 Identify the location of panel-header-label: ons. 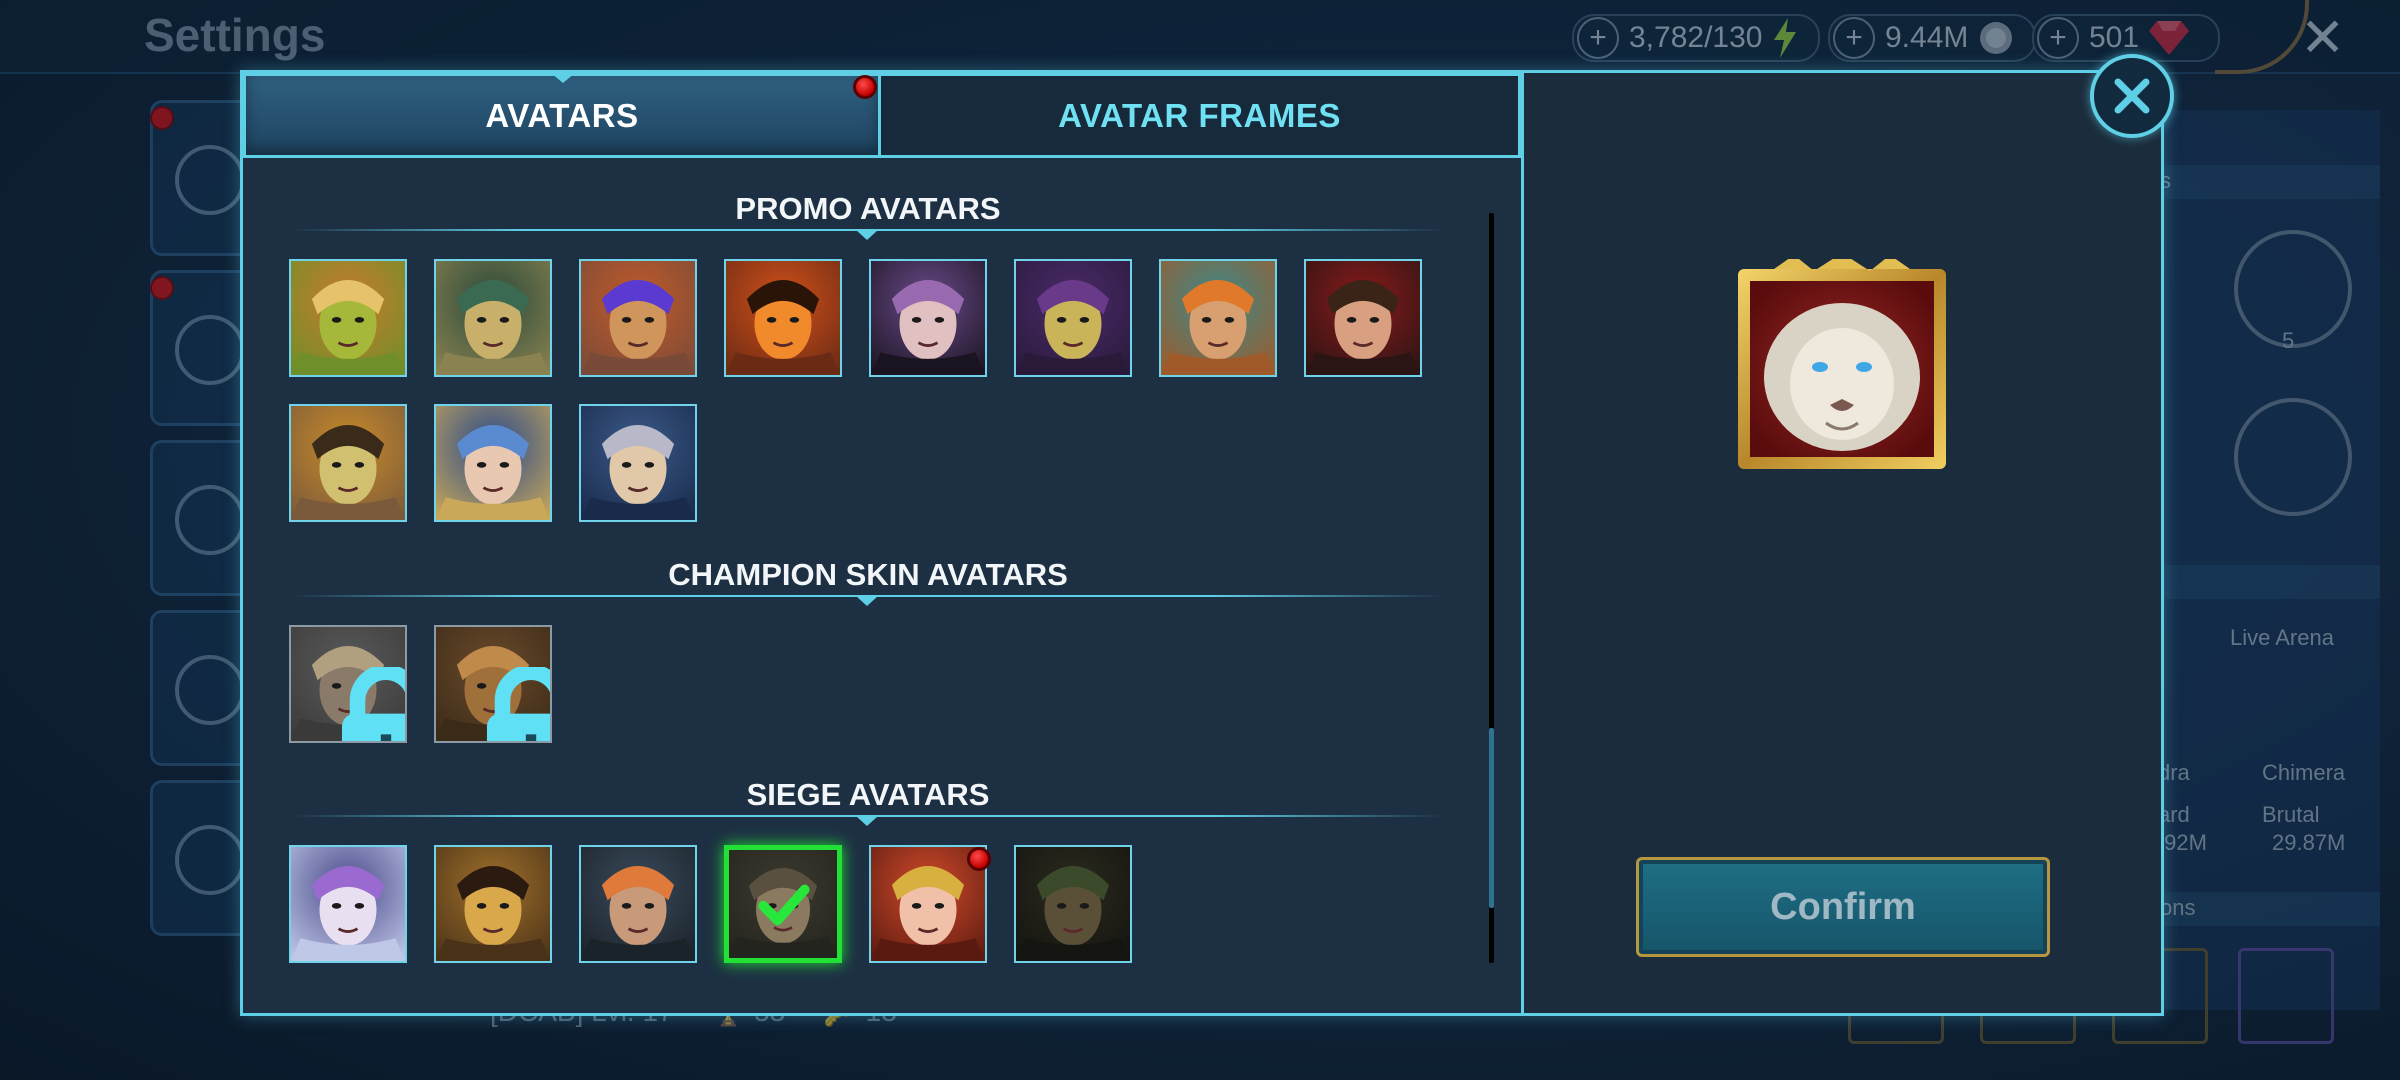
(2178, 907).